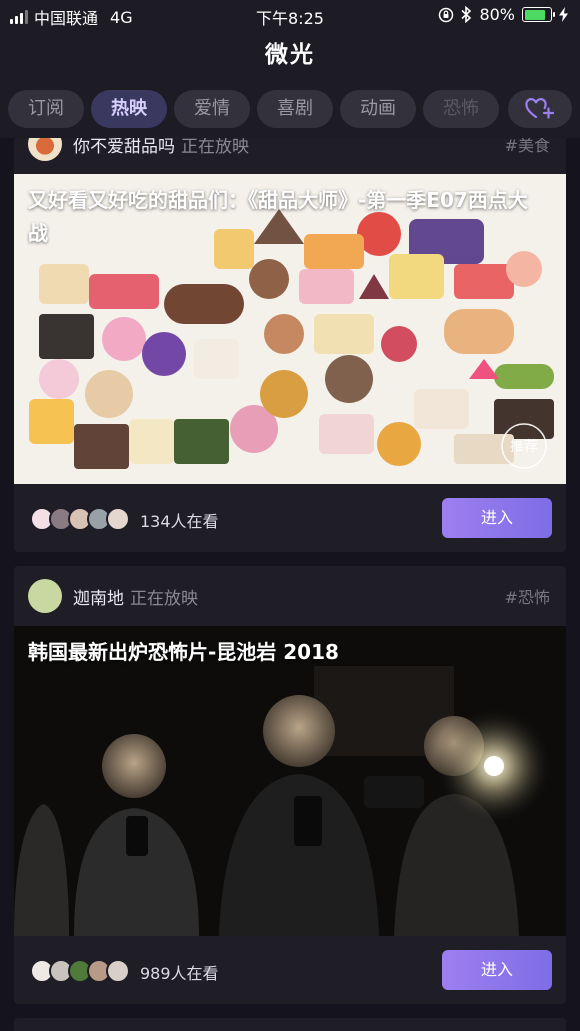 This screenshot has width=580, height=1031. I want to click on card-header: 迦南地 正在放映 #恐怖, so click(290, 596).